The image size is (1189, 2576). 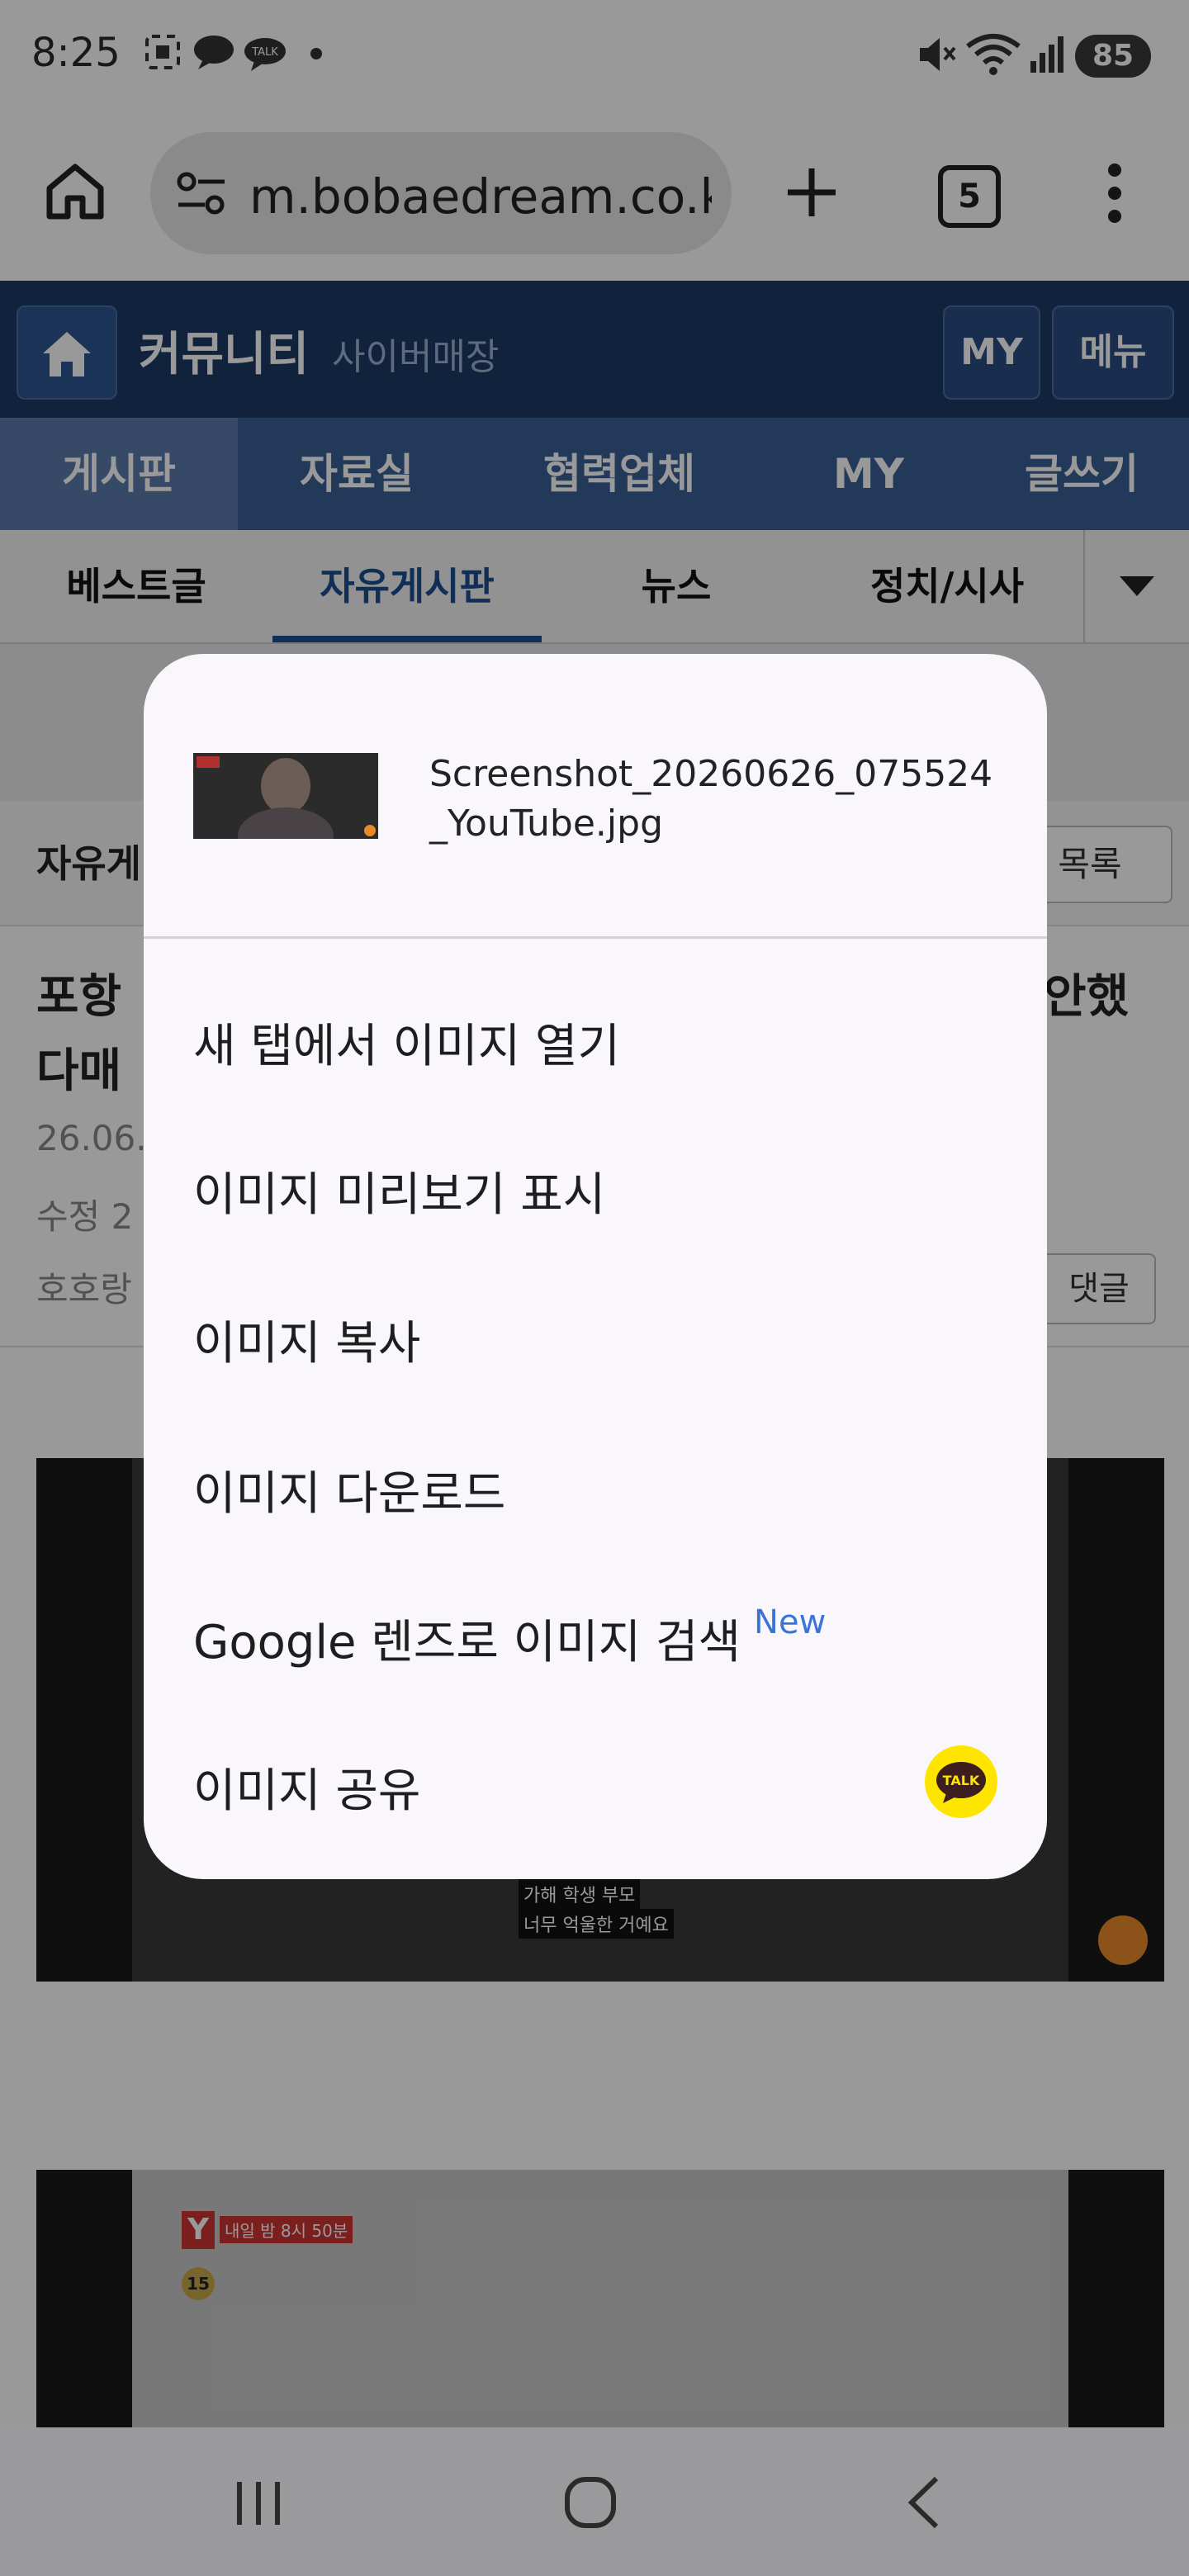 What do you see at coordinates (258, 2502) in the screenshot?
I see `recents-icon` at bounding box center [258, 2502].